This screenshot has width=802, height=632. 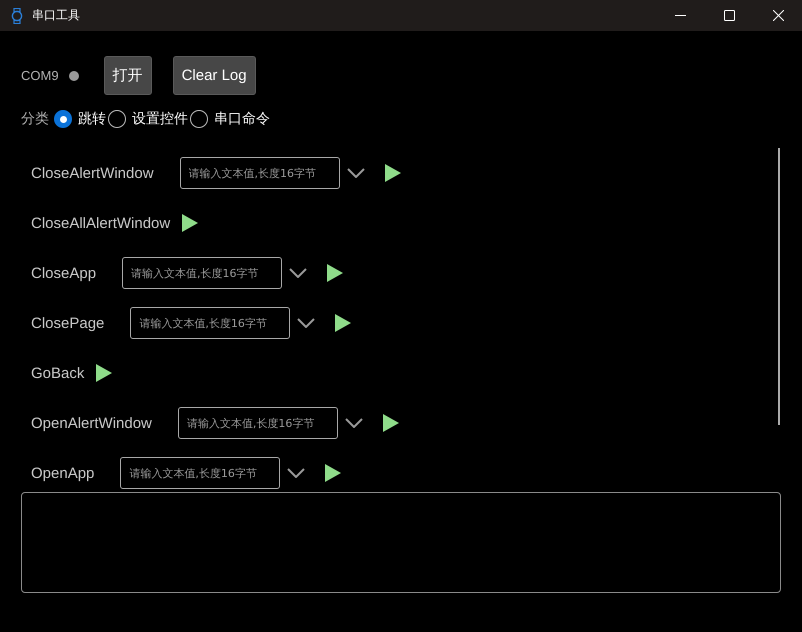 I want to click on watch-icon, so click(x=17, y=16).